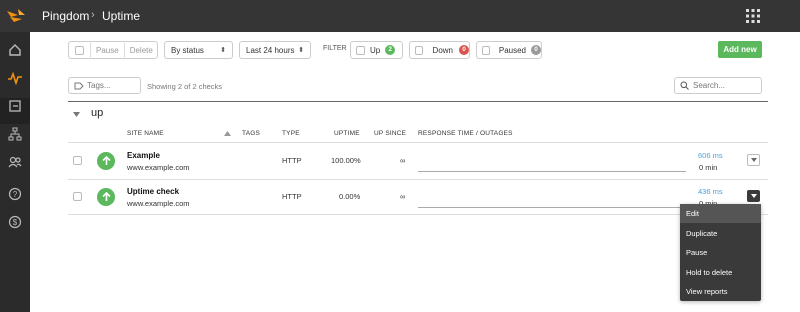  I want to click on column-header-up-since: UP SINCE, so click(390, 133).